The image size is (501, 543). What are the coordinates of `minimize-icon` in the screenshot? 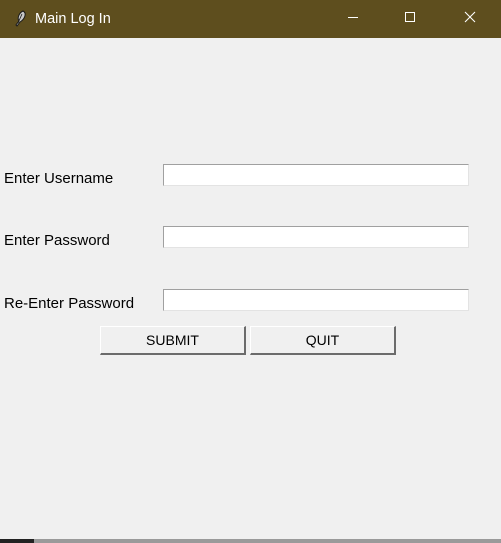 It's located at (353, 19).